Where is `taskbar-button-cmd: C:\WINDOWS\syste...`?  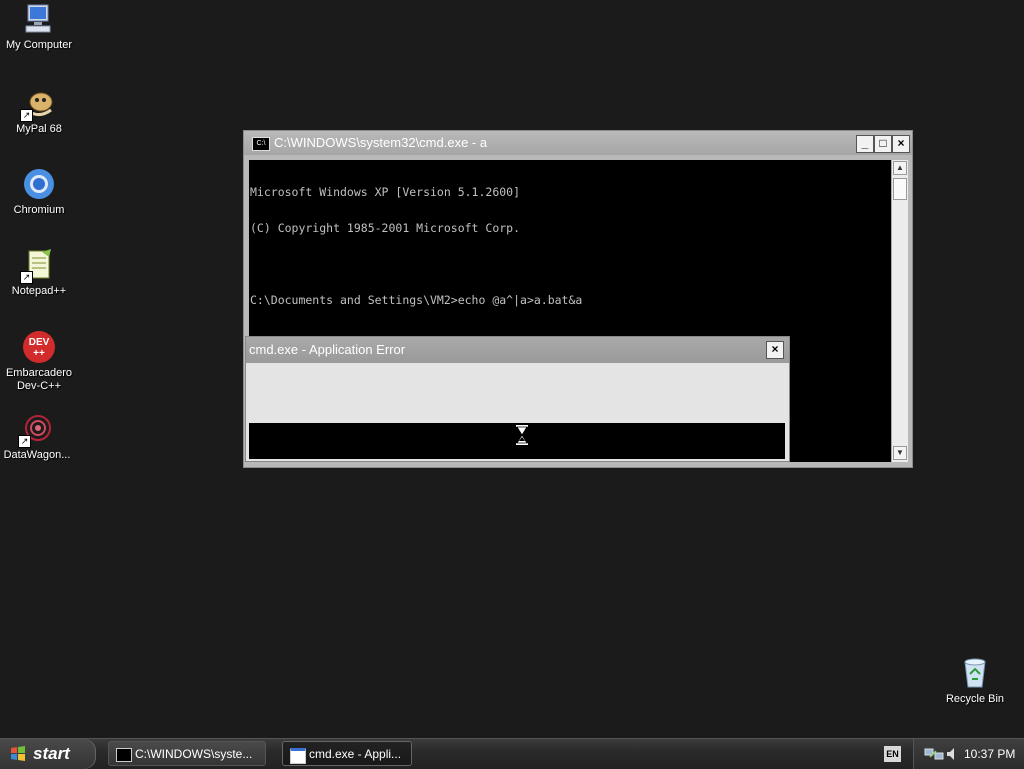 taskbar-button-cmd: C:\WINDOWS\syste... is located at coordinates (187, 753).